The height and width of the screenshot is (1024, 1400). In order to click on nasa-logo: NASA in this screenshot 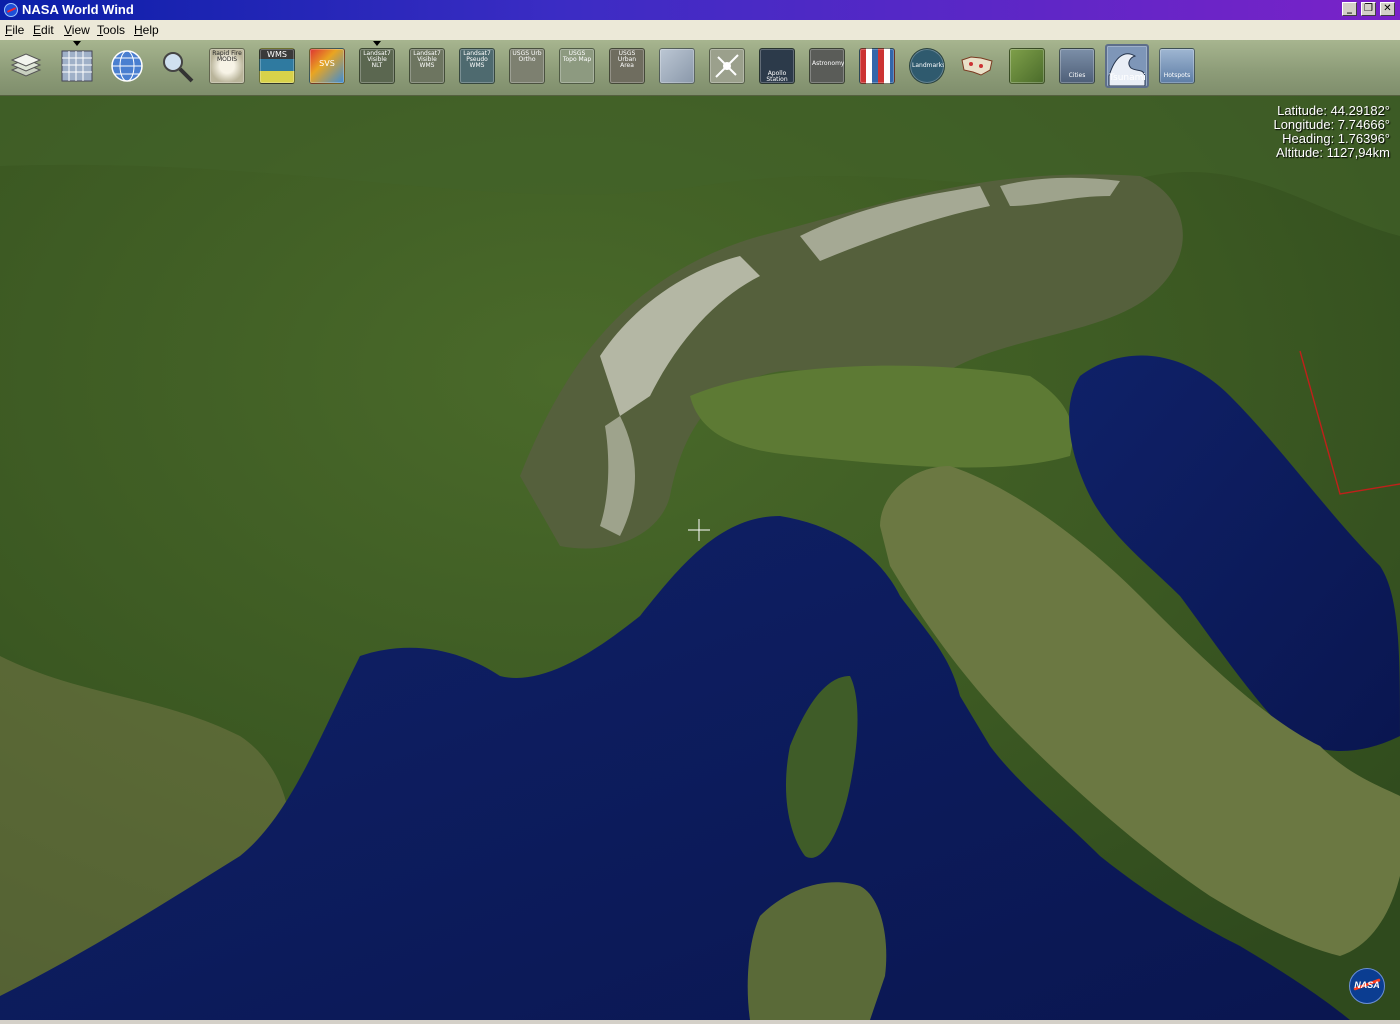, I will do `click(1367, 986)`.